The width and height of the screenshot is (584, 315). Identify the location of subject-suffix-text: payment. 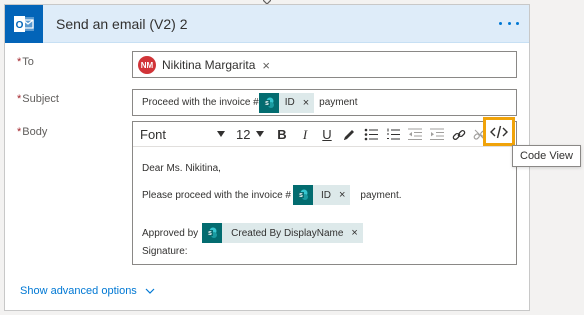
(338, 102).